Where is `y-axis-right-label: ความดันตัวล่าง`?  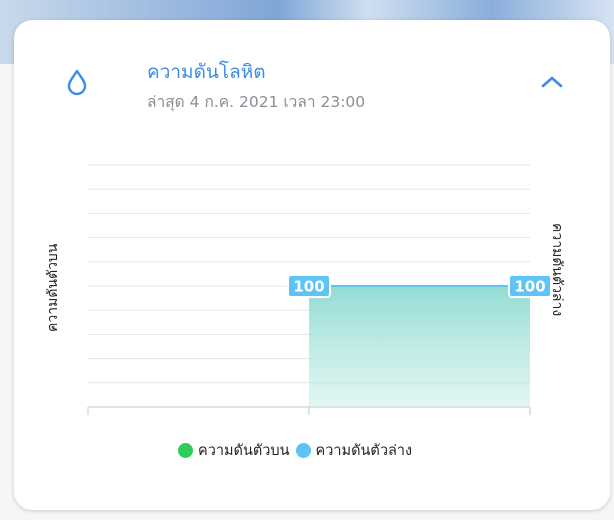
y-axis-right-label: ความดันตัวล่าง is located at coordinates (557, 270).